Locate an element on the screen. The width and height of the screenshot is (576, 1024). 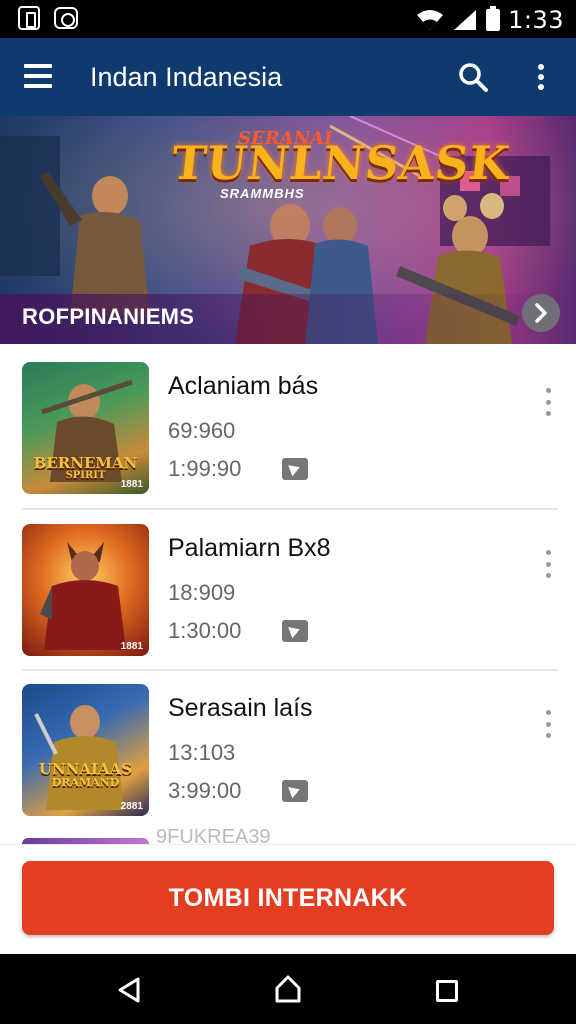
status-time: 1:33 is located at coordinates (536, 20).